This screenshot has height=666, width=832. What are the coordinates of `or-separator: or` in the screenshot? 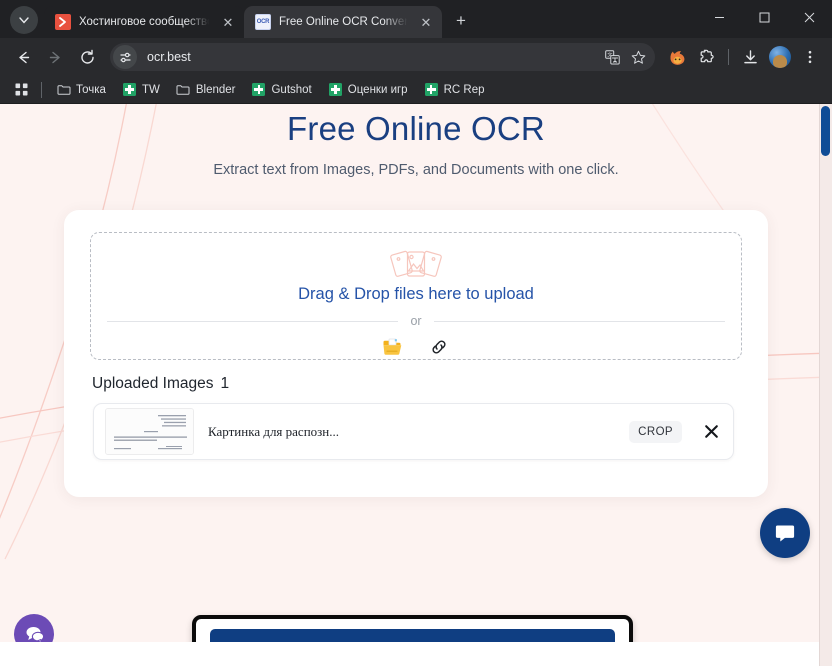 It's located at (416, 321).